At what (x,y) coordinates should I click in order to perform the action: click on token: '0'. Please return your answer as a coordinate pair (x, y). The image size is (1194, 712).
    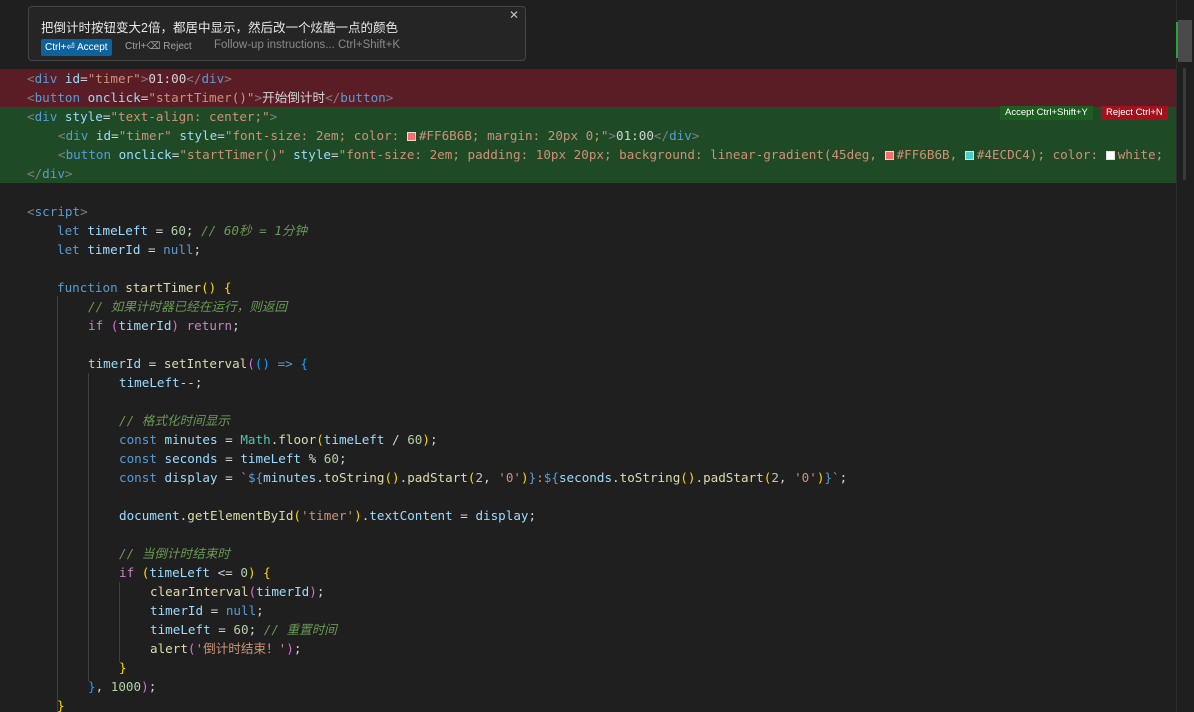
    Looking at the image, I should click on (509, 477).